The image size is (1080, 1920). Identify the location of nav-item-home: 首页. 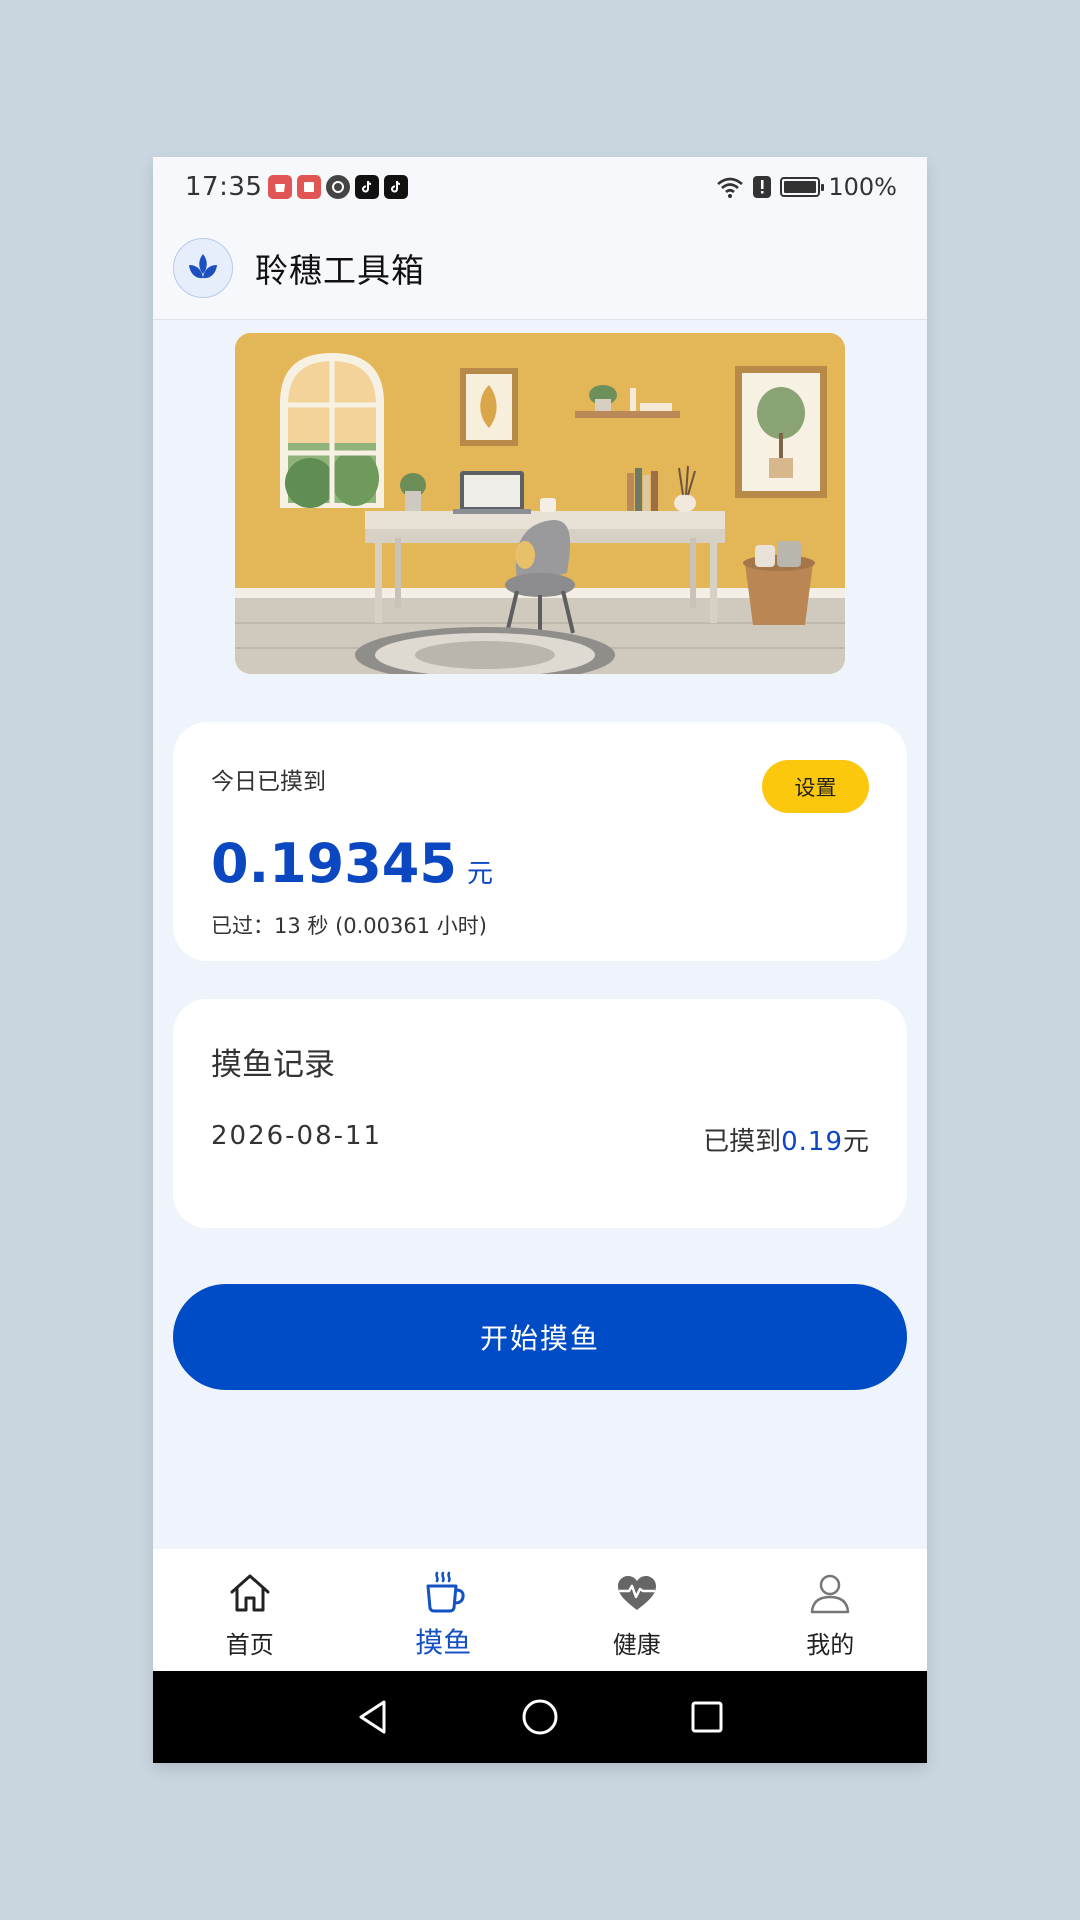
(250, 1610).